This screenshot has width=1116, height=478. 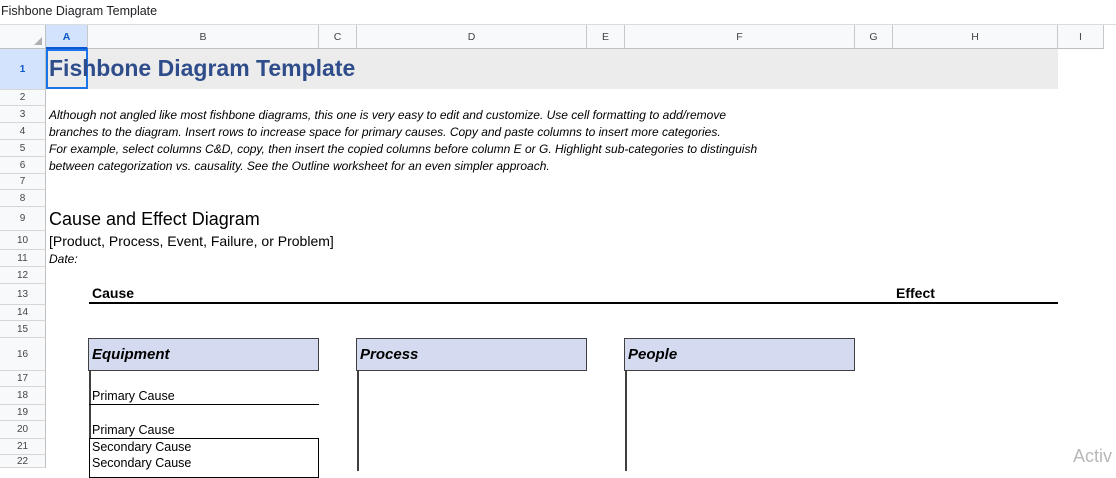 I want to click on row-header-18: 18, so click(x=23, y=396).